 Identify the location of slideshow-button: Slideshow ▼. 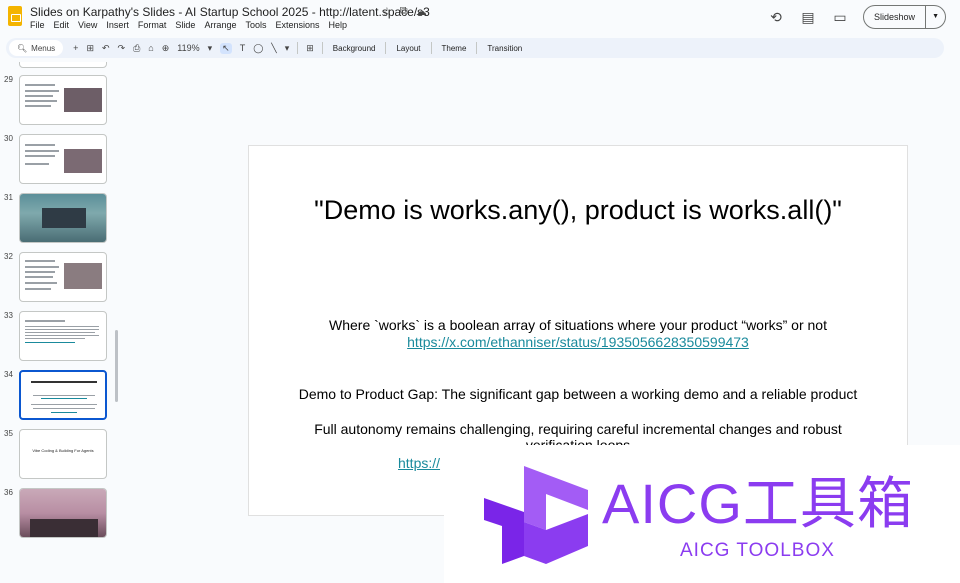
(904, 17).